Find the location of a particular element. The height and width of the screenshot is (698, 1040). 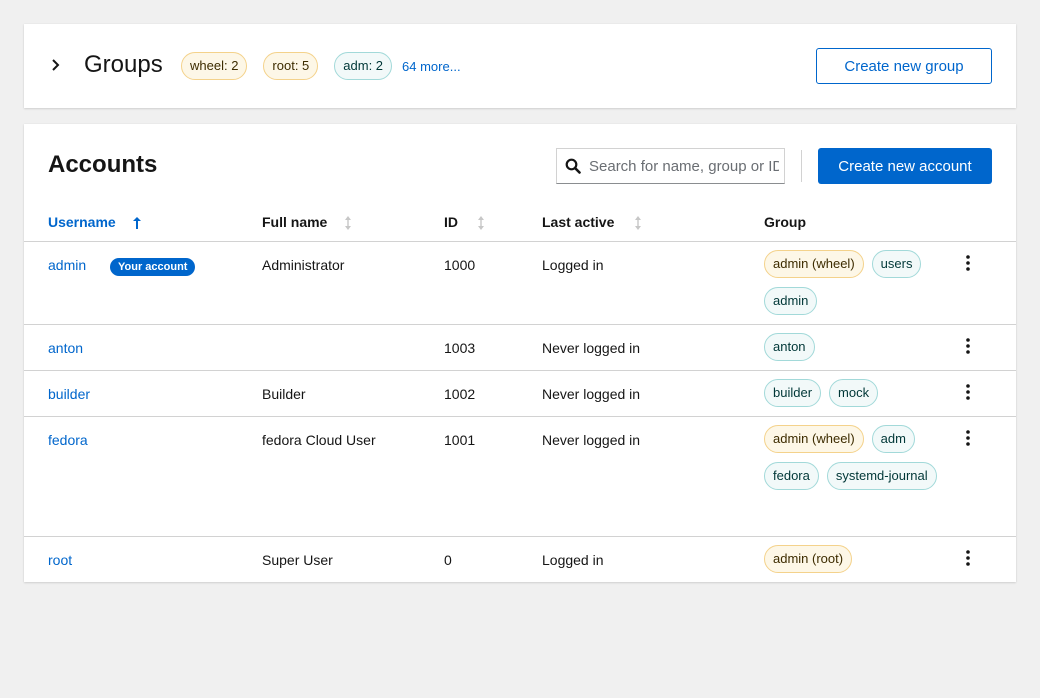

group-chip: fedora is located at coordinates (791, 476).